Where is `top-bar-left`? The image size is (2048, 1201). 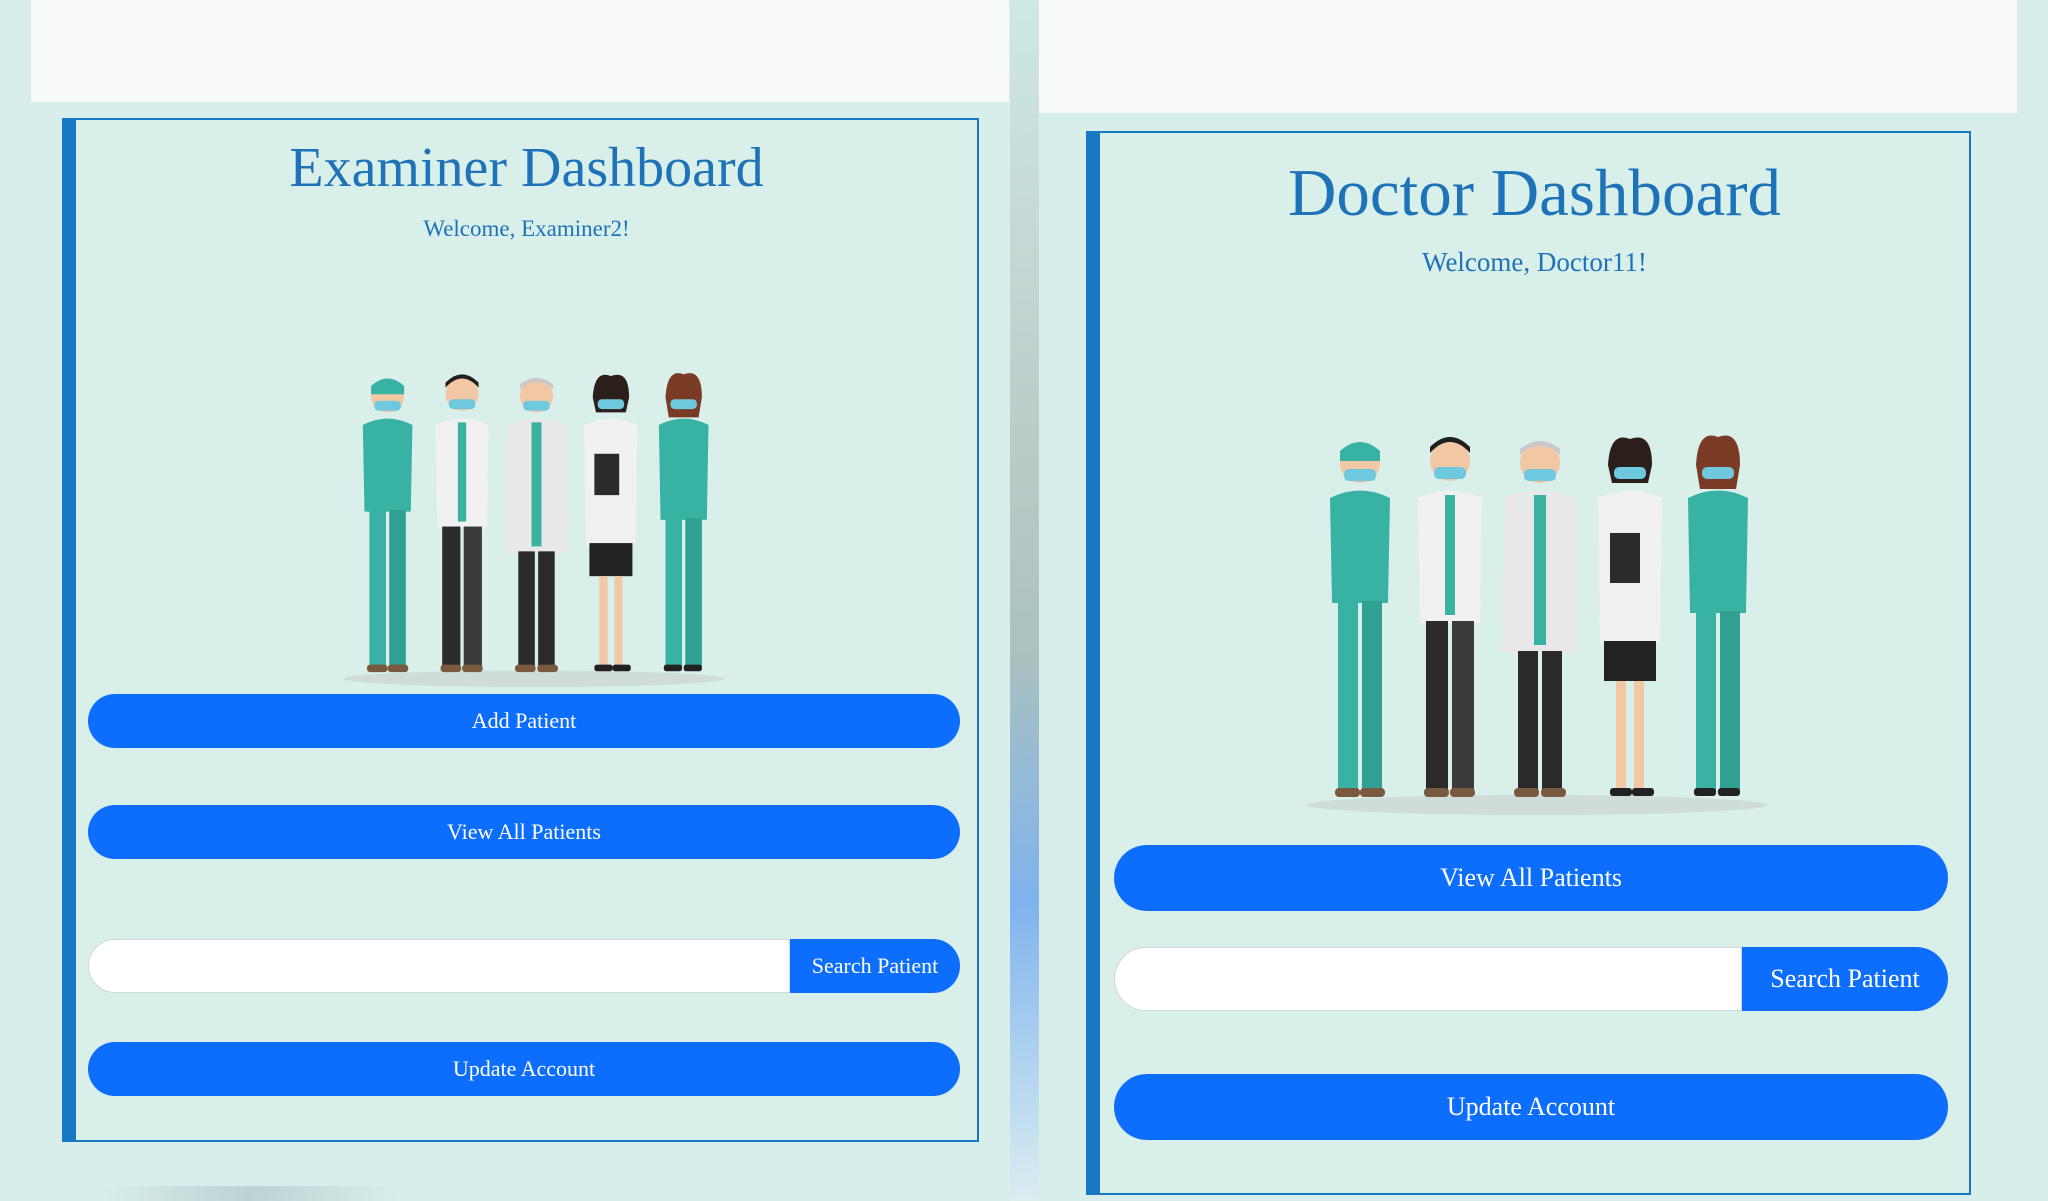
top-bar-left is located at coordinates (520, 51).